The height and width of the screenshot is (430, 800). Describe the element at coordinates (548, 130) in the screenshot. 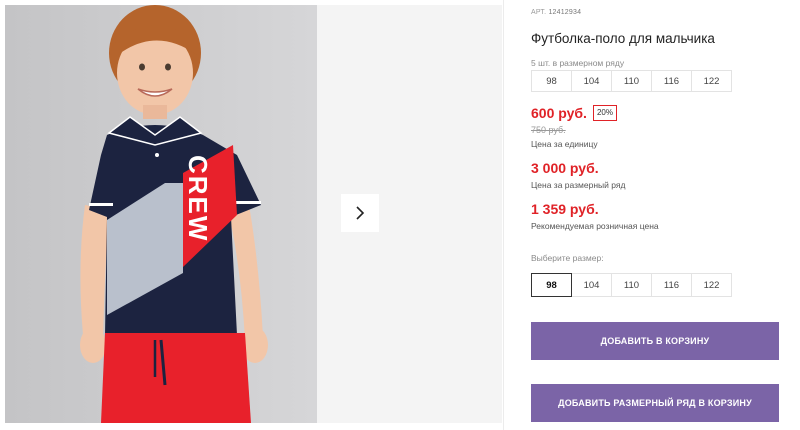

I see `old-price: 750 руб.` at that location.